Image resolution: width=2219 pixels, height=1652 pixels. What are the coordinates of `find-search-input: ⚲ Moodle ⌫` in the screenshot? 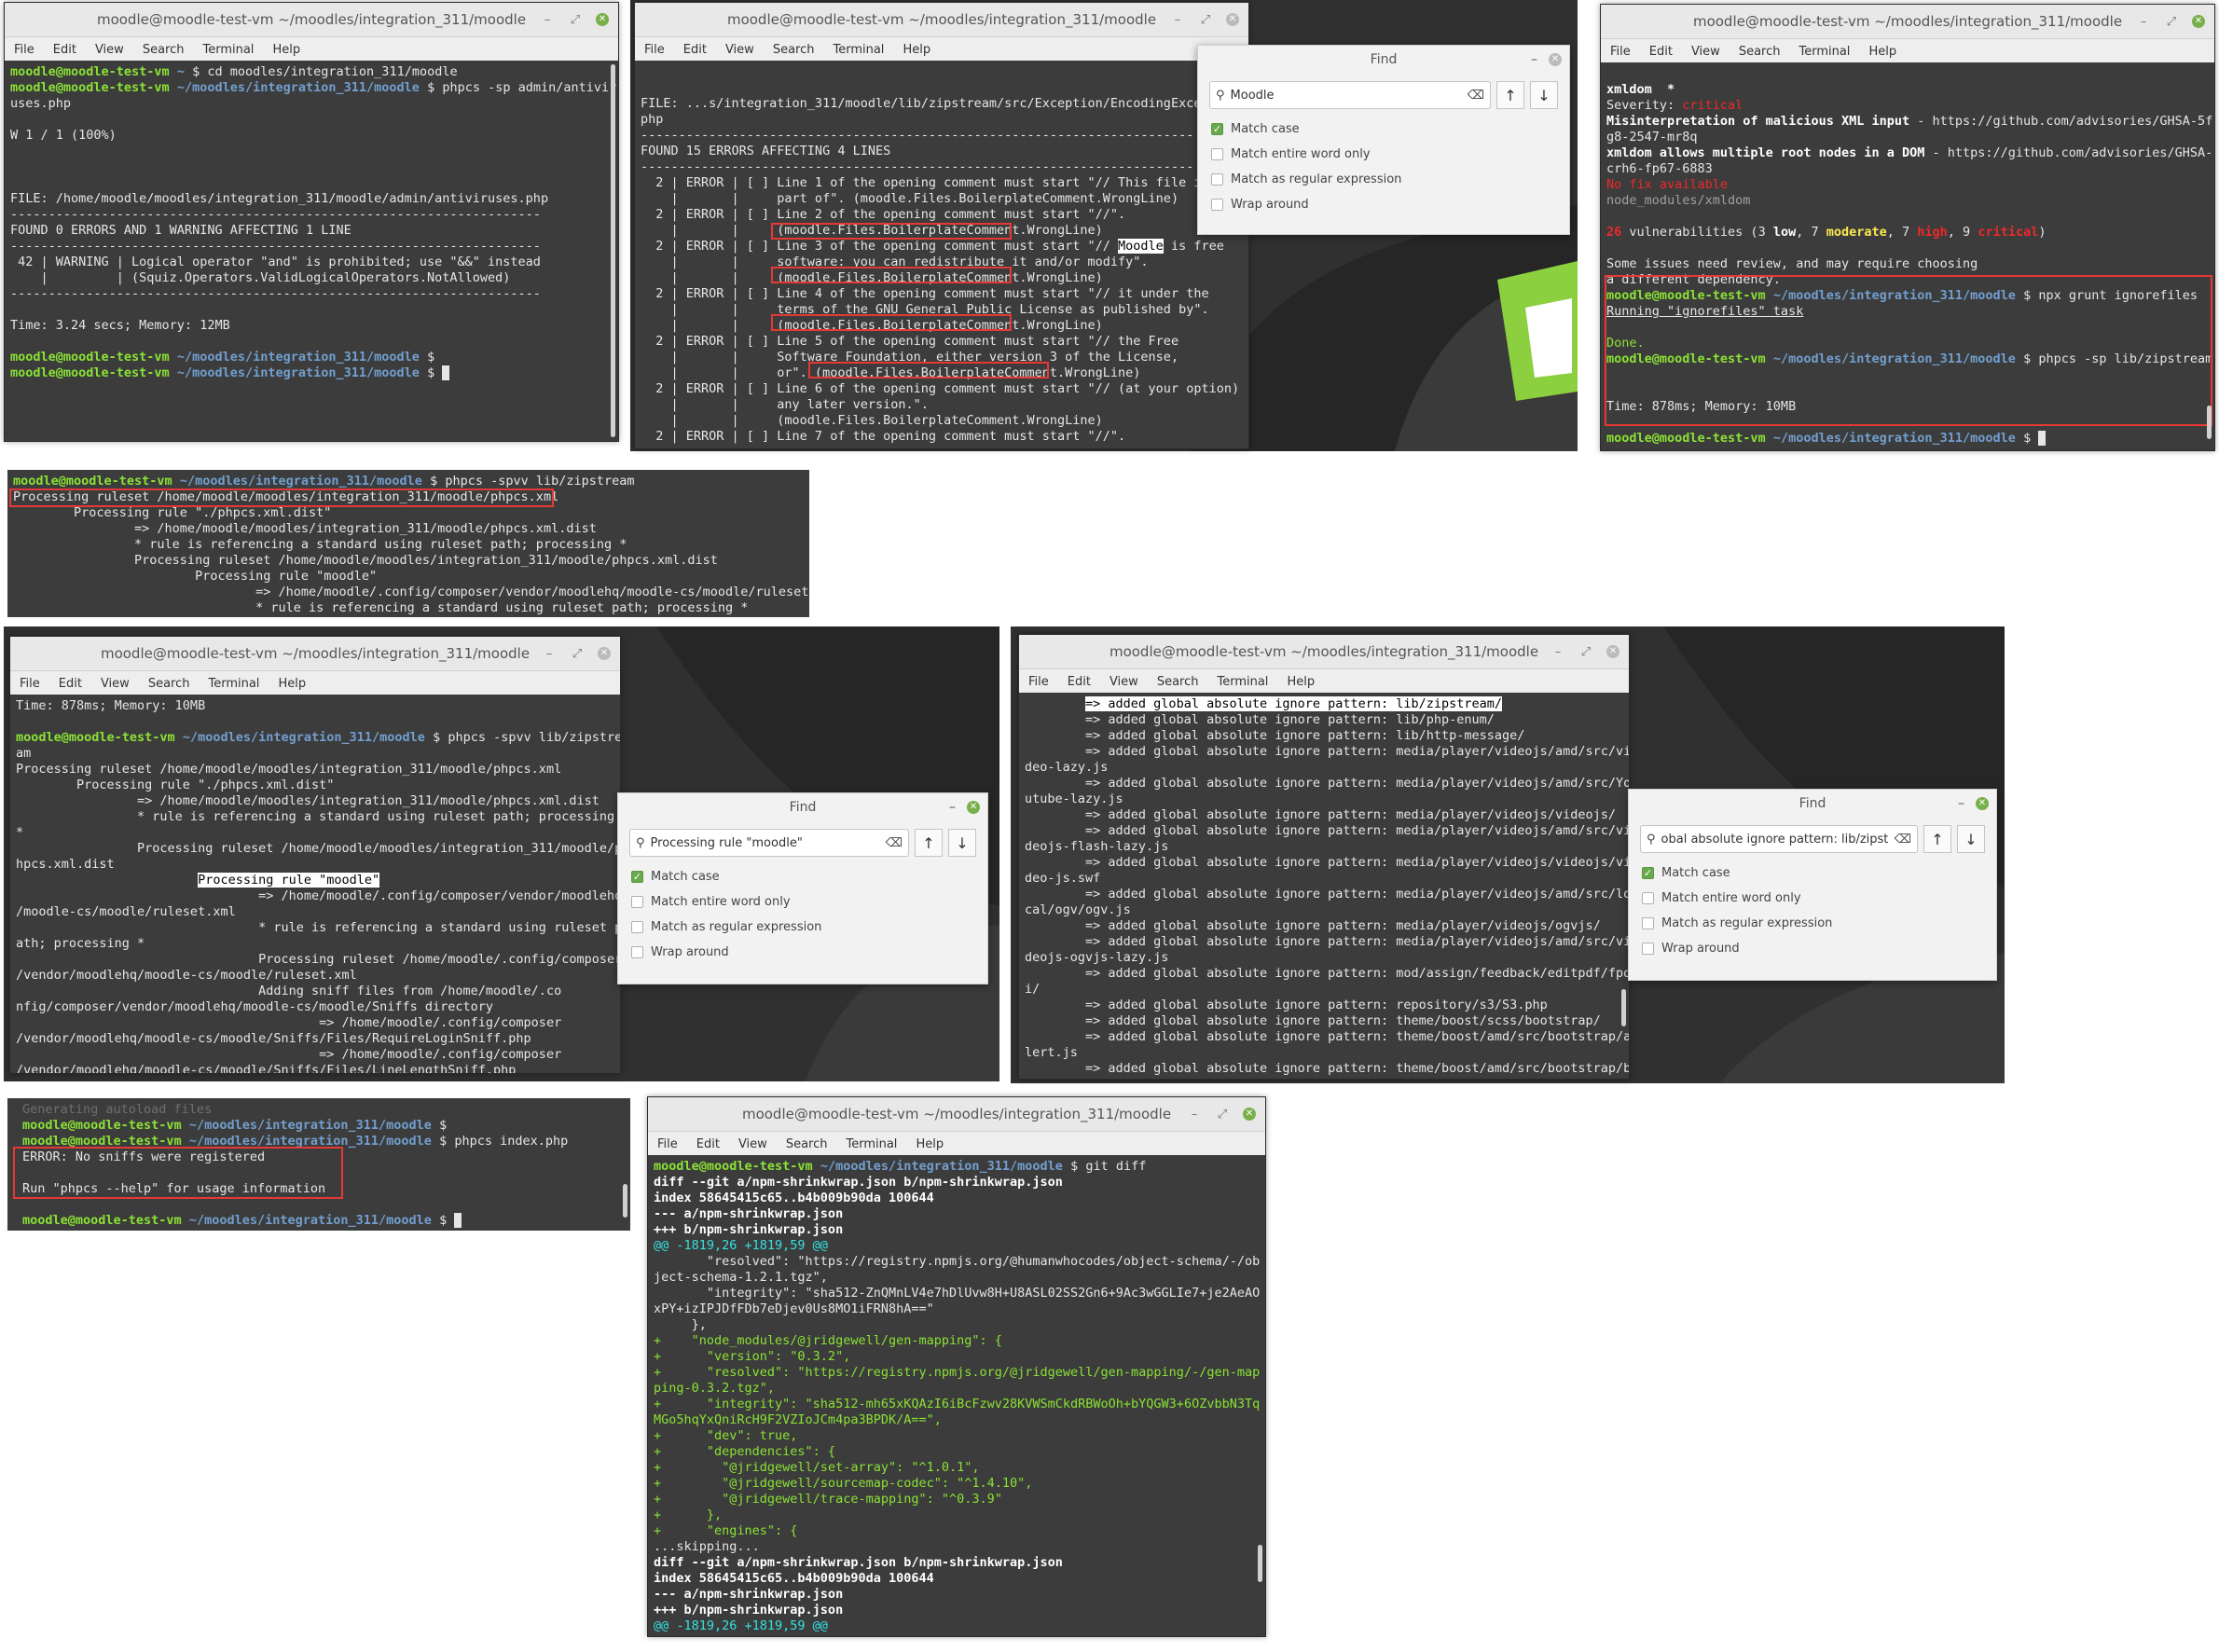 It's located at (1350, 95).